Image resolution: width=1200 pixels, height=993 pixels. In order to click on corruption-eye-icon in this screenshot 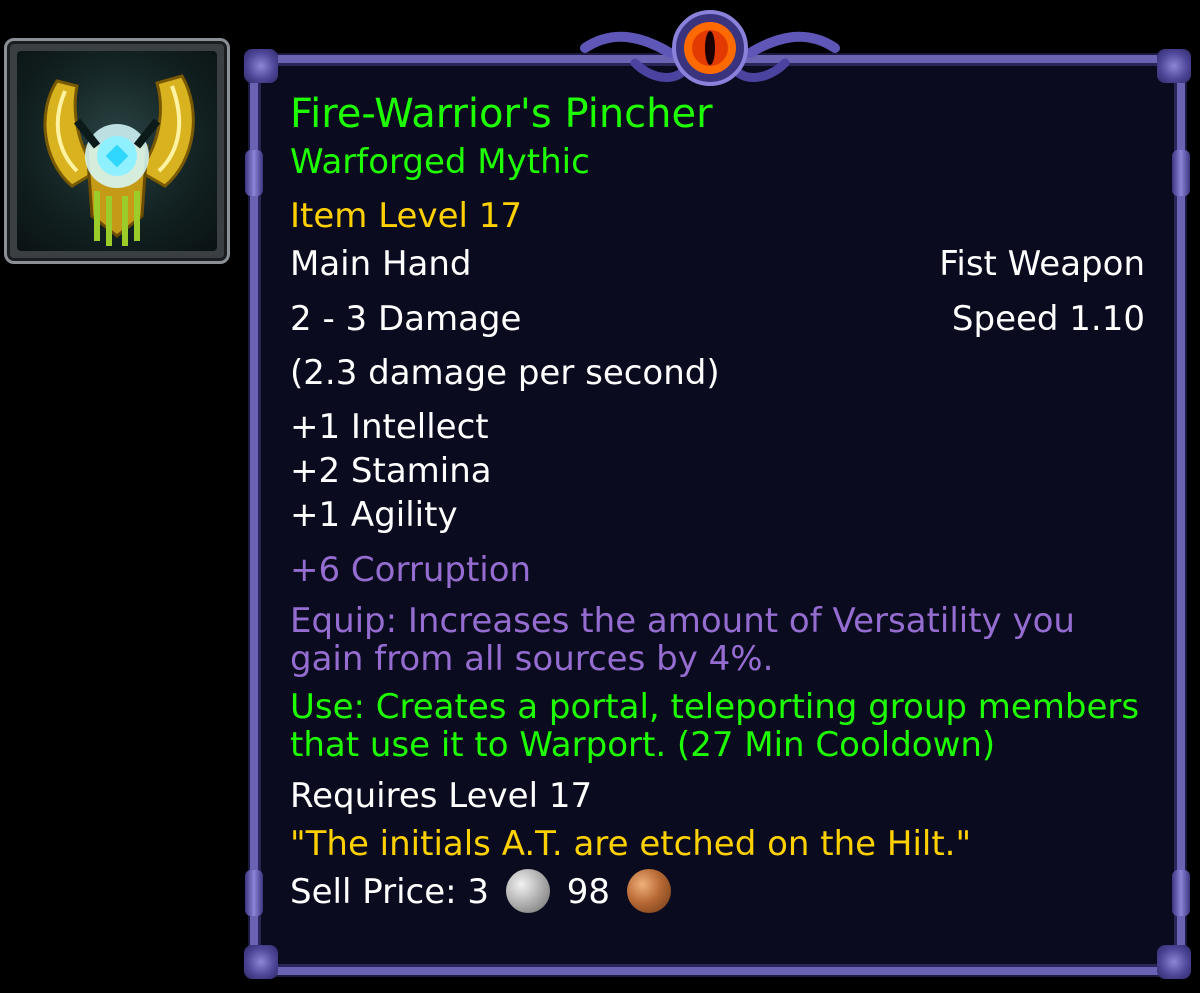, I will do `click(710, 48)`.